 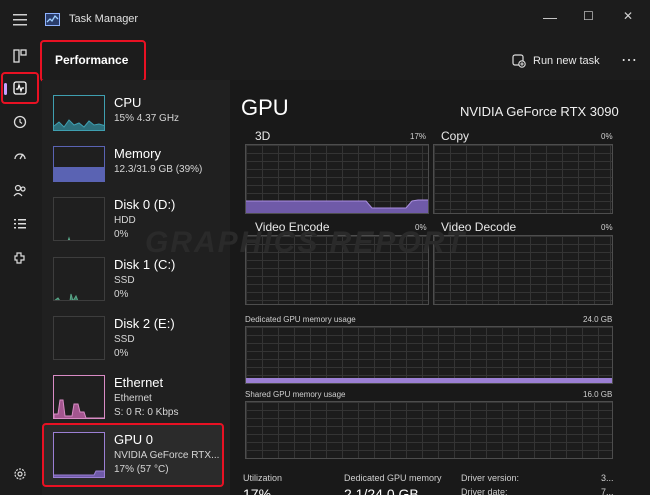 What do you see at coordinates (147, 118) in the screenshot?
I see `cpu-usage: 15% 4.37 GHz` at bounding box center [147, 118].